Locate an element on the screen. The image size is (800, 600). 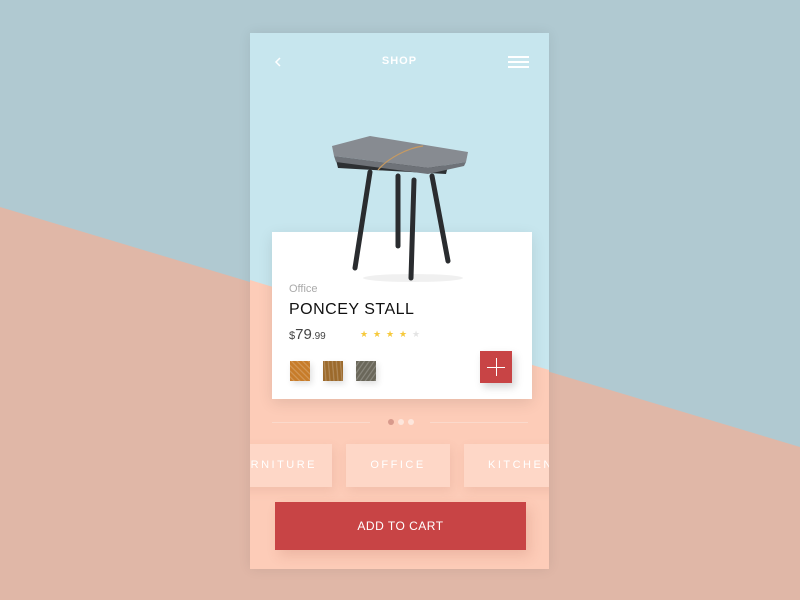
pager-line-right is located at coordinates (479, 422).